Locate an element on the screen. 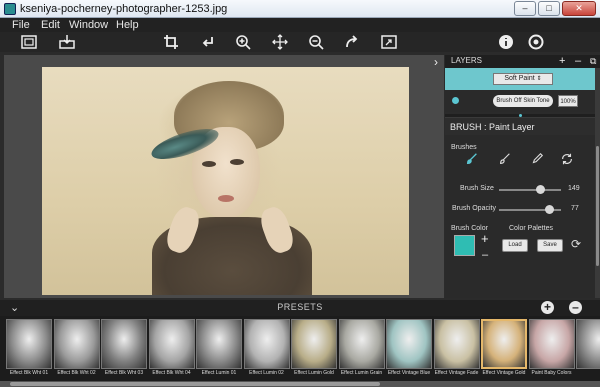 This screenshot has height=387, width=600. add-preset-button: + is located at coordinates (547, 307).